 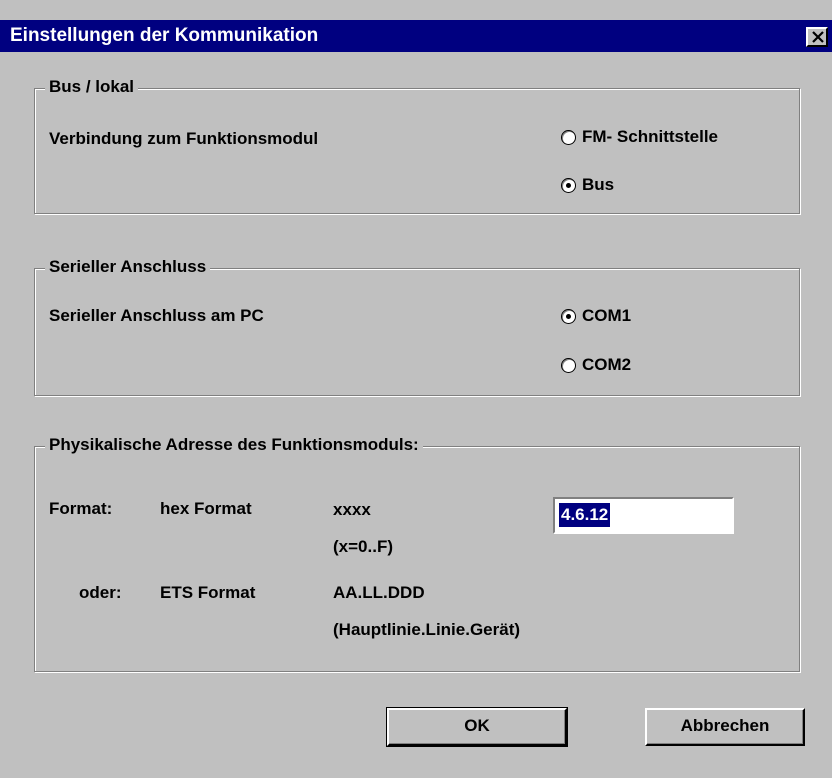 I want to click on title-bar: Einstellungen der Kommunikation, so click(x=416, y=36).